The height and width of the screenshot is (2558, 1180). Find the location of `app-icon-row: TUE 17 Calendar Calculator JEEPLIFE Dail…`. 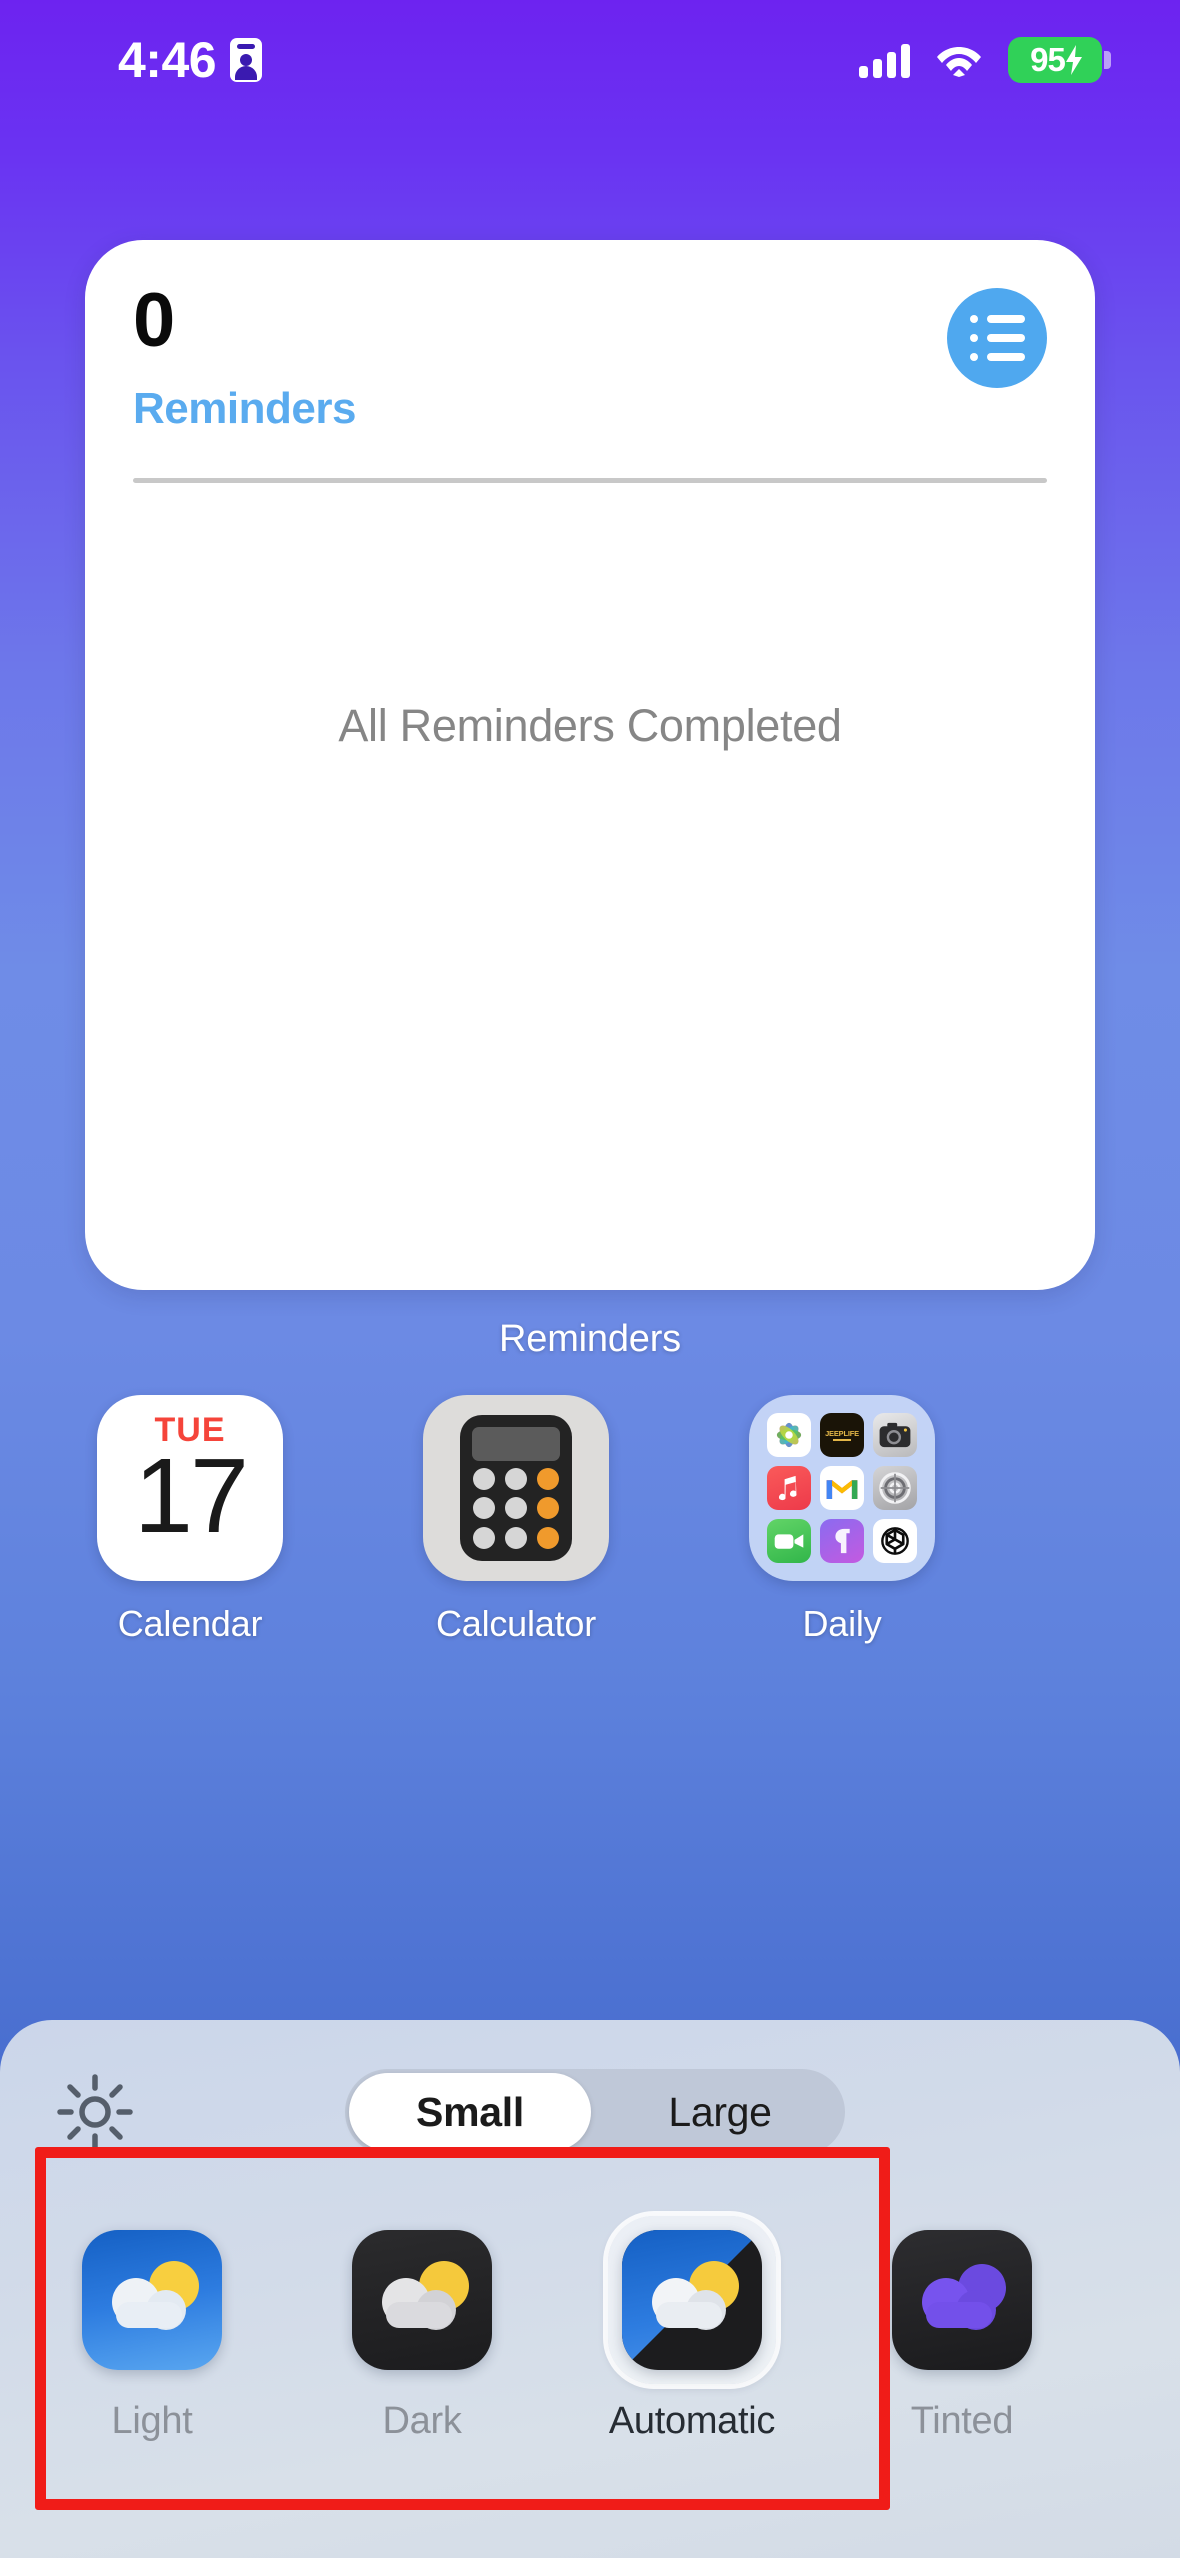

app-icon-row: TUE 17 Calendar Calculator JEEPLIFE Dail… is located at coordinates (590, 1520).